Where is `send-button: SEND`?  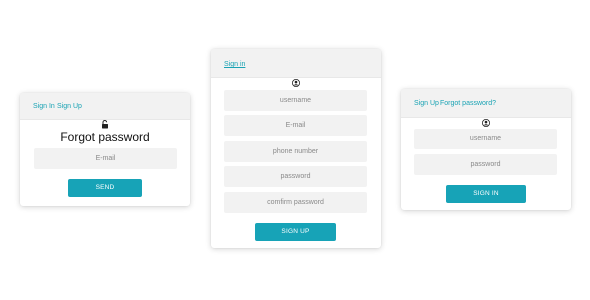
send-button: SEND is located at coordinates (105, 188).